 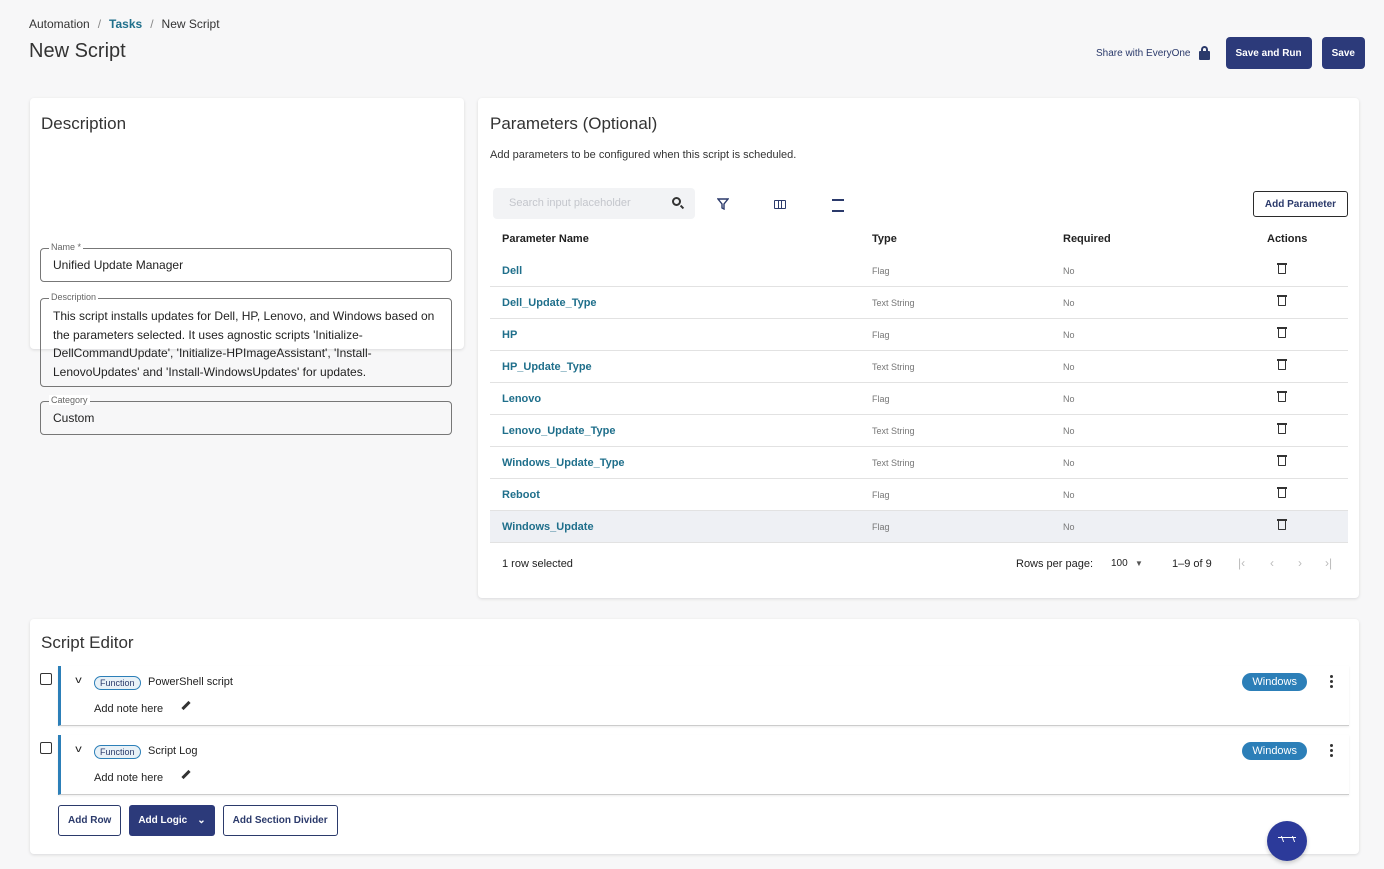 I want to click on table-row: Reboot Flag No, so click(x=919, y=495).